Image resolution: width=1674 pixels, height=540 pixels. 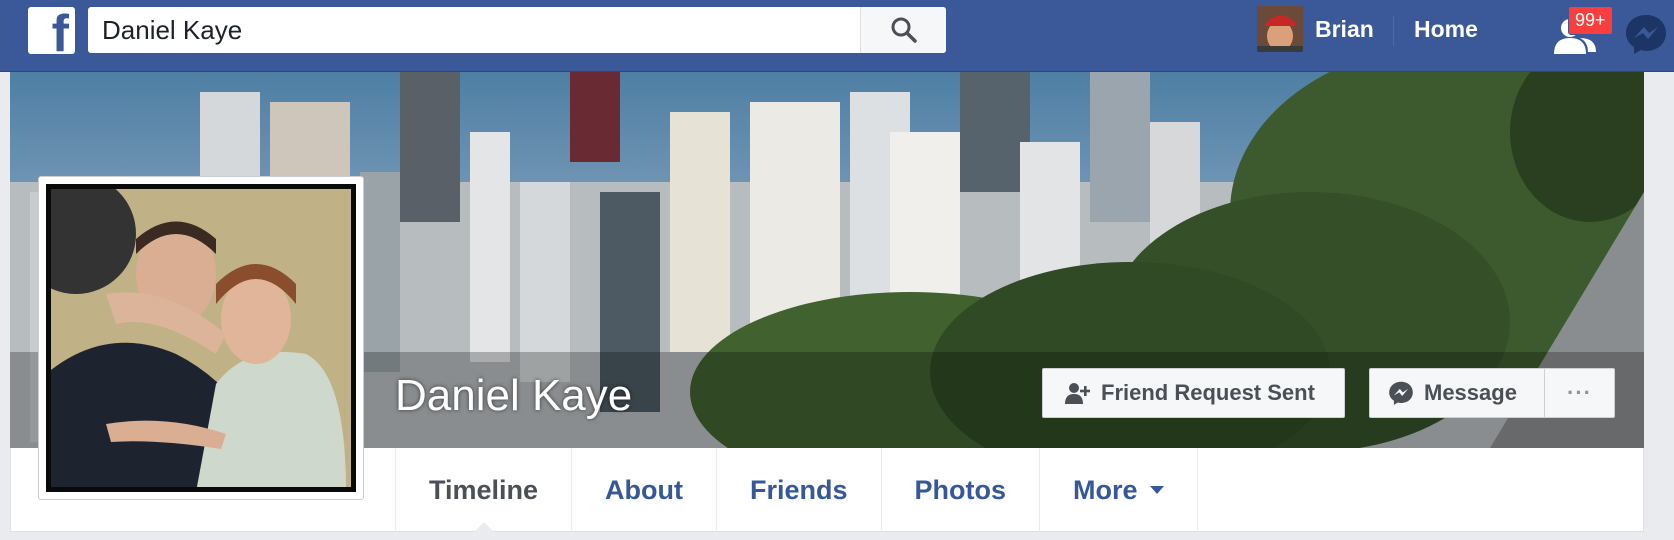 What do you see at coordinates (483, 527) in the screenshot?
I see `active-tab-pointer` at bounding box center [483, 527].